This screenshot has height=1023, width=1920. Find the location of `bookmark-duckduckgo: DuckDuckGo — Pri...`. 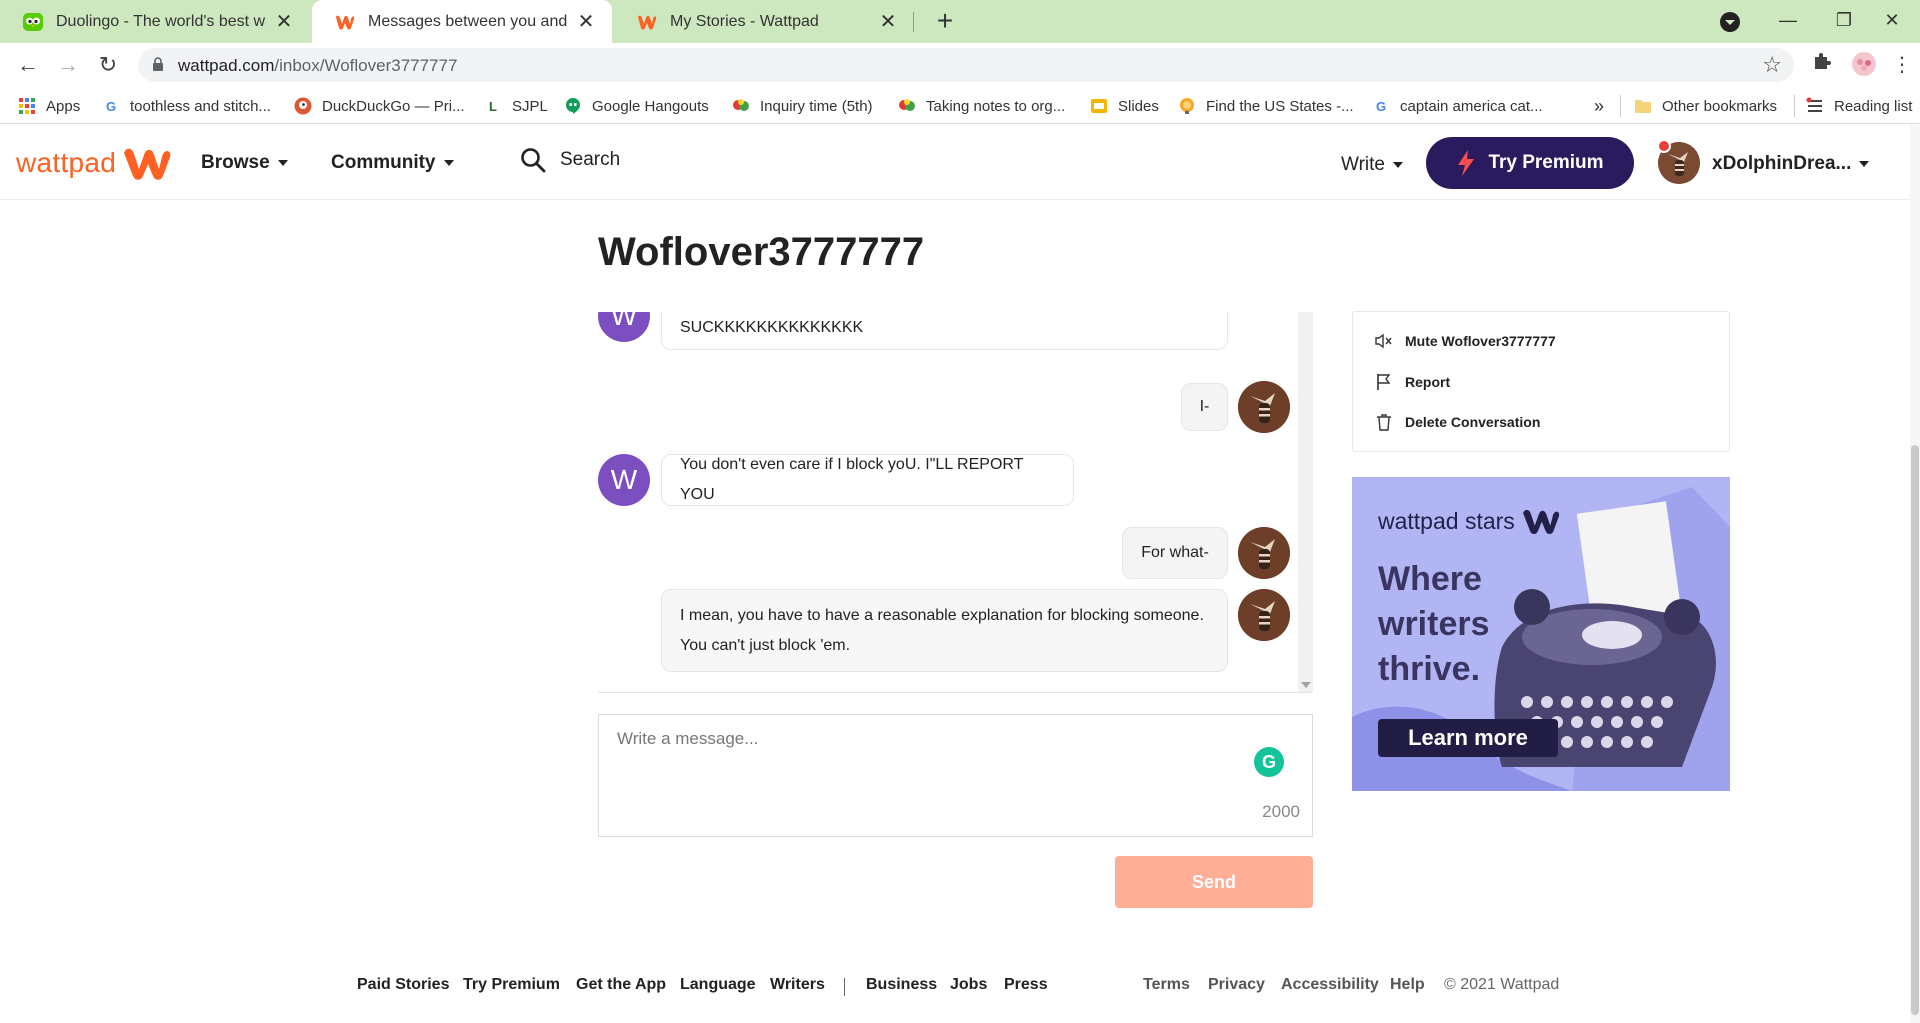

bookmark-duckduckgo: DuckDuckGo — Pri... is located at coordinates (379, 106).